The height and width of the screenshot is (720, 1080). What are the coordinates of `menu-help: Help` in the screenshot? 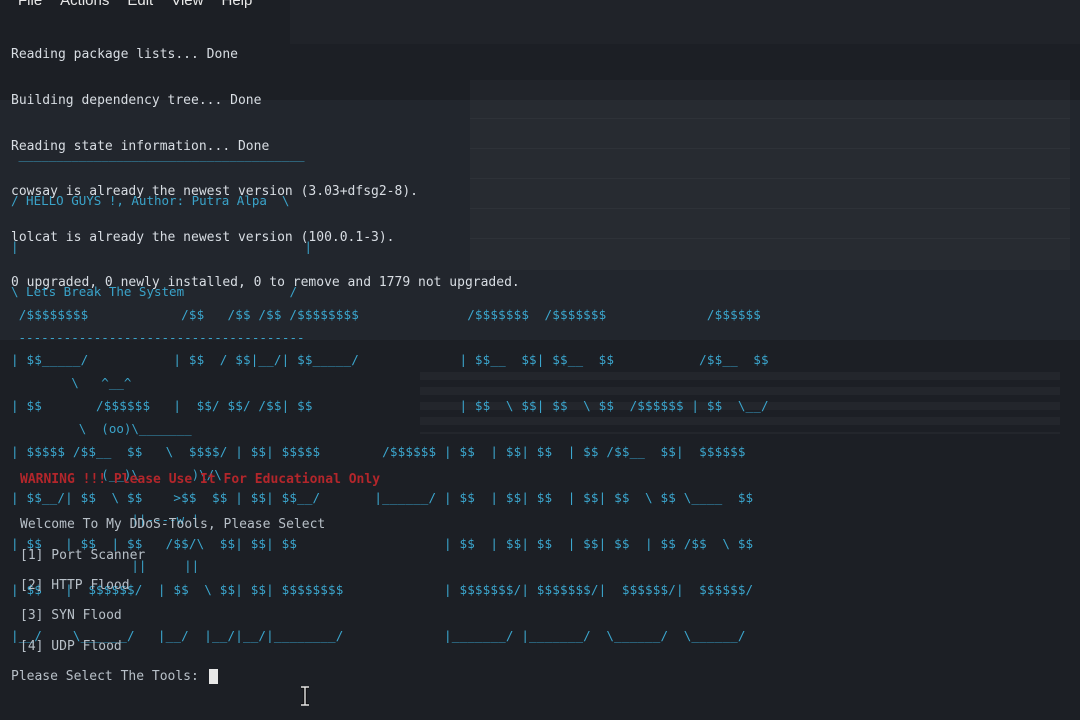 It's located at (227, 5).